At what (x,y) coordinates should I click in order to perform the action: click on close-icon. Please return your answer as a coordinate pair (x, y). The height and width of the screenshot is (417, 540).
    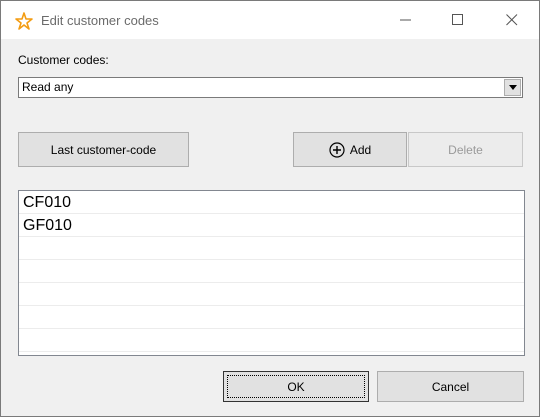
    Looking at the image, I should click on (512, 20).